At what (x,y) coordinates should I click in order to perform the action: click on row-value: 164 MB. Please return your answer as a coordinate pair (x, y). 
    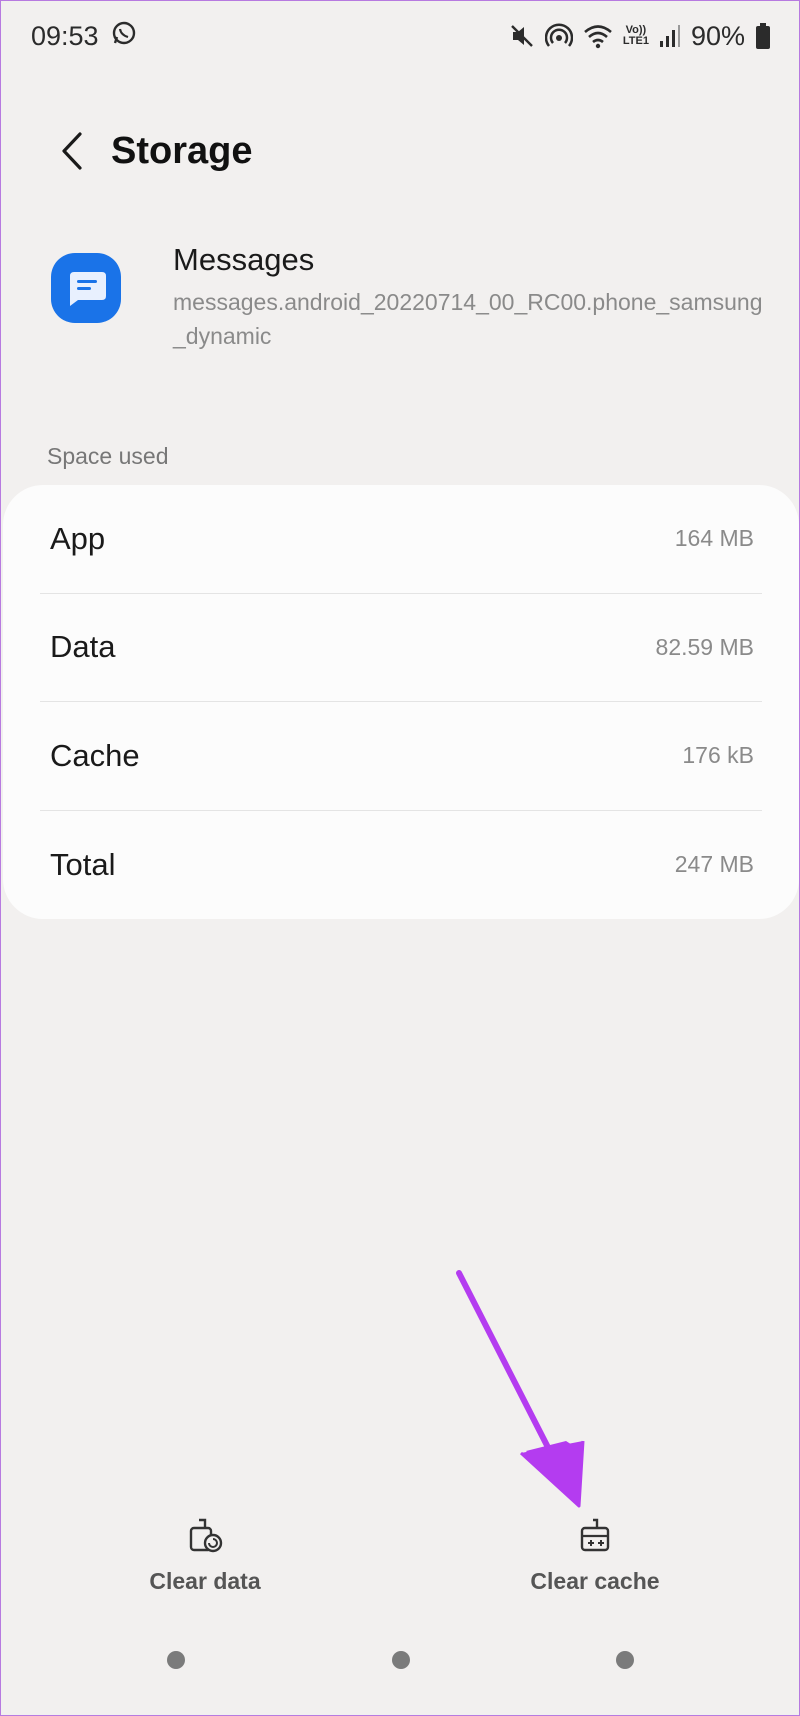
    Looking at the image, I should click on (714, 538).